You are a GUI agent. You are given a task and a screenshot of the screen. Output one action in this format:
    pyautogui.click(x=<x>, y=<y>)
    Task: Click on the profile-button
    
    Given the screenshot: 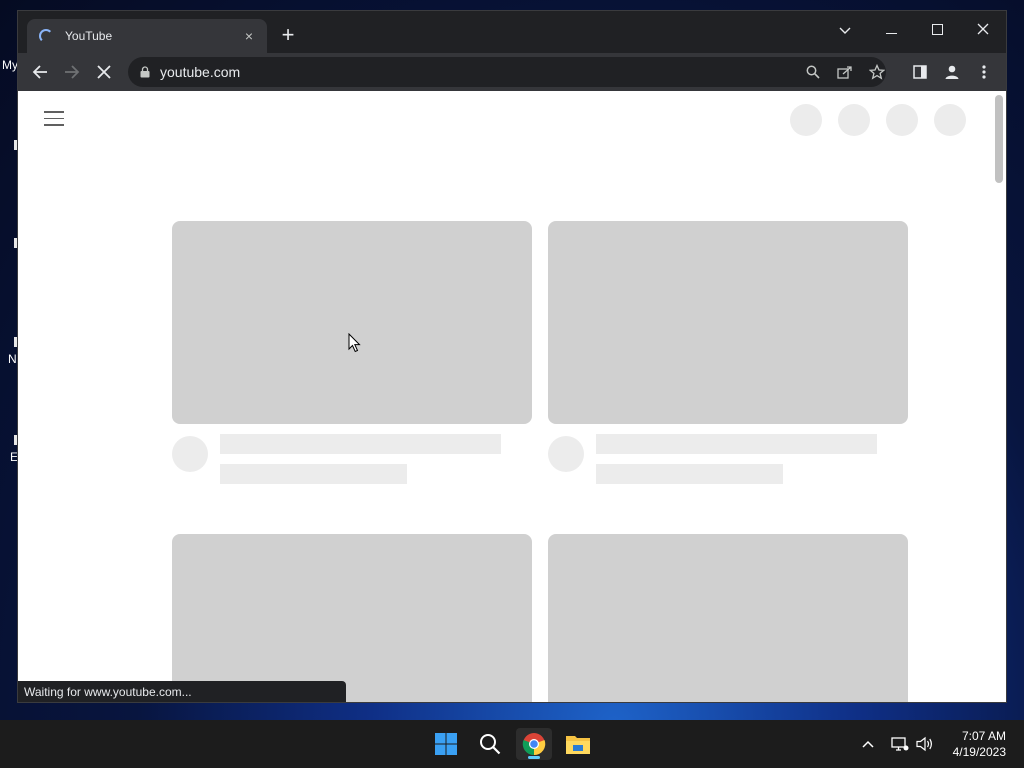 What is the action you would take?
    pyautogui.click(x=952, y=72)
    